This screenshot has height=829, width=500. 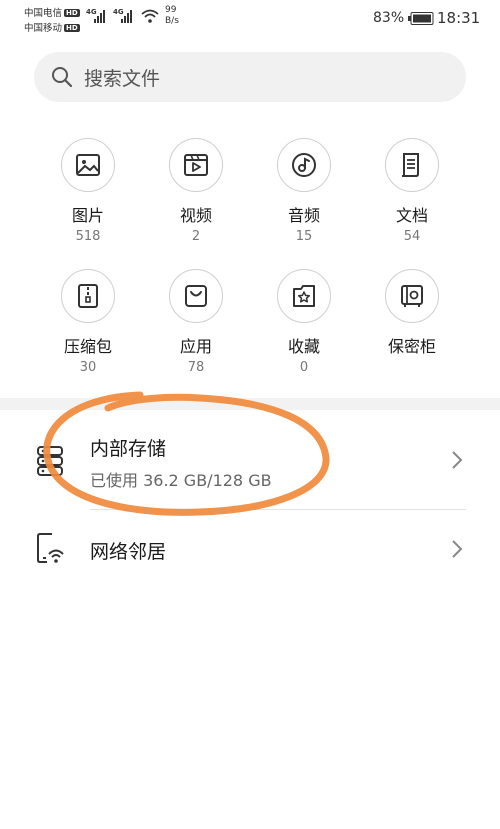 What do you see at coordinates (412, 165) in the screenshot?
I see `document-icon` at bounding box center [412, 165].